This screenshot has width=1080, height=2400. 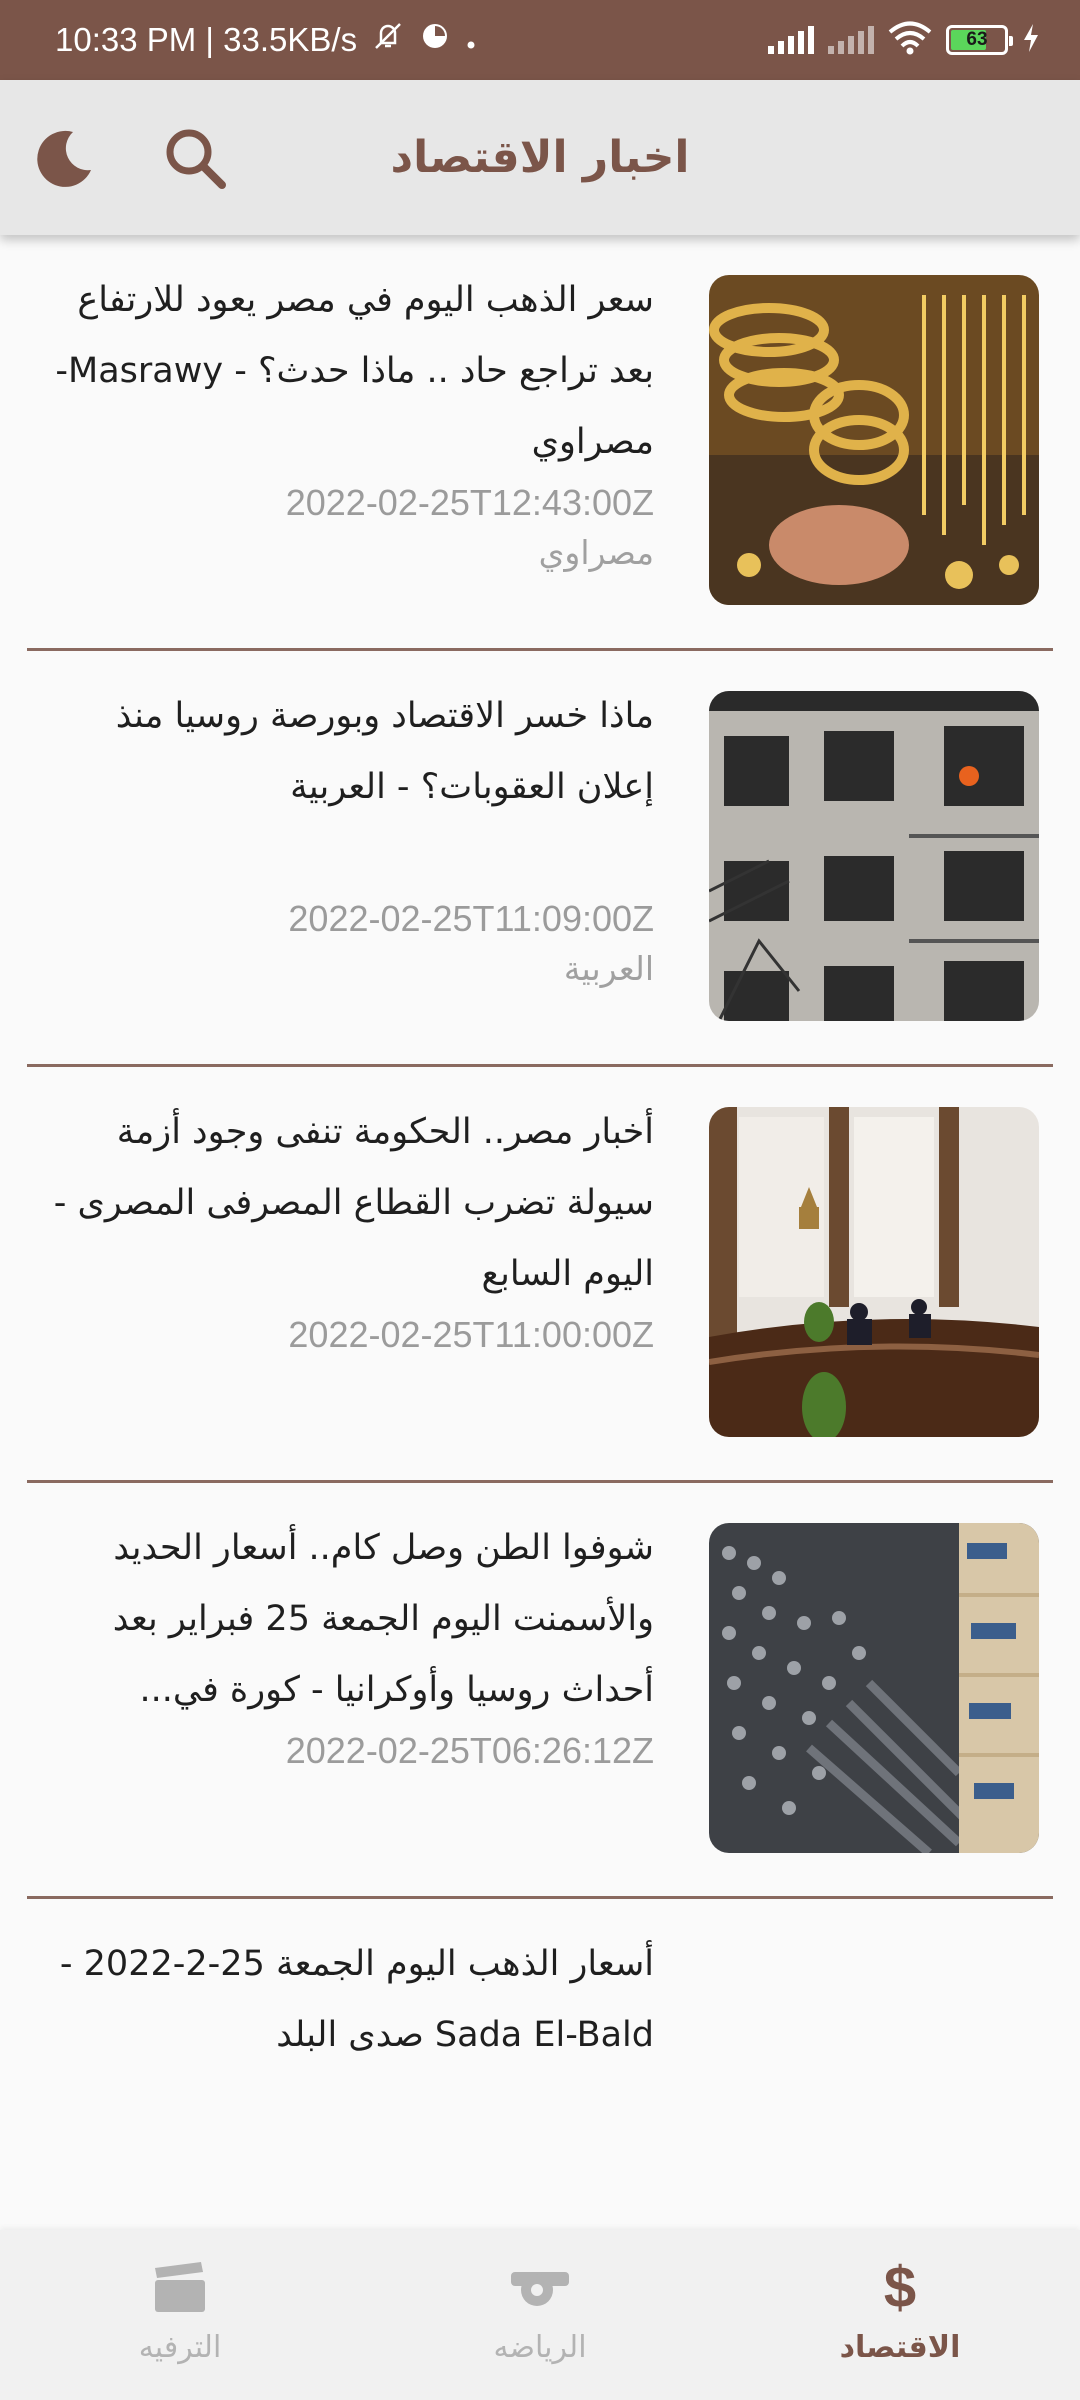 What do you see at coordinates (471, 918) in the screenshot?
I see `article-date: 2022-02-25T11:09:00Z` at bounding box center [471, 918].